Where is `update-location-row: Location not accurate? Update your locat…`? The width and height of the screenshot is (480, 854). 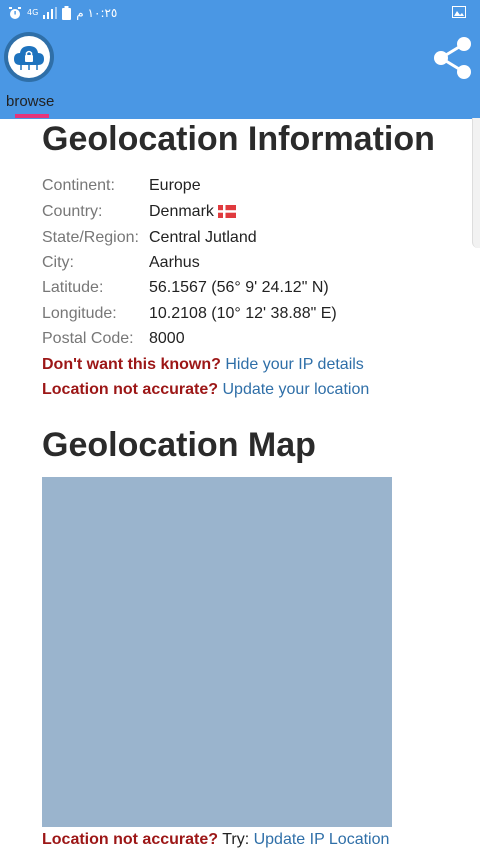
update-location-row: Location not accurate? Update your locat… is located at coordinates (205, 390).